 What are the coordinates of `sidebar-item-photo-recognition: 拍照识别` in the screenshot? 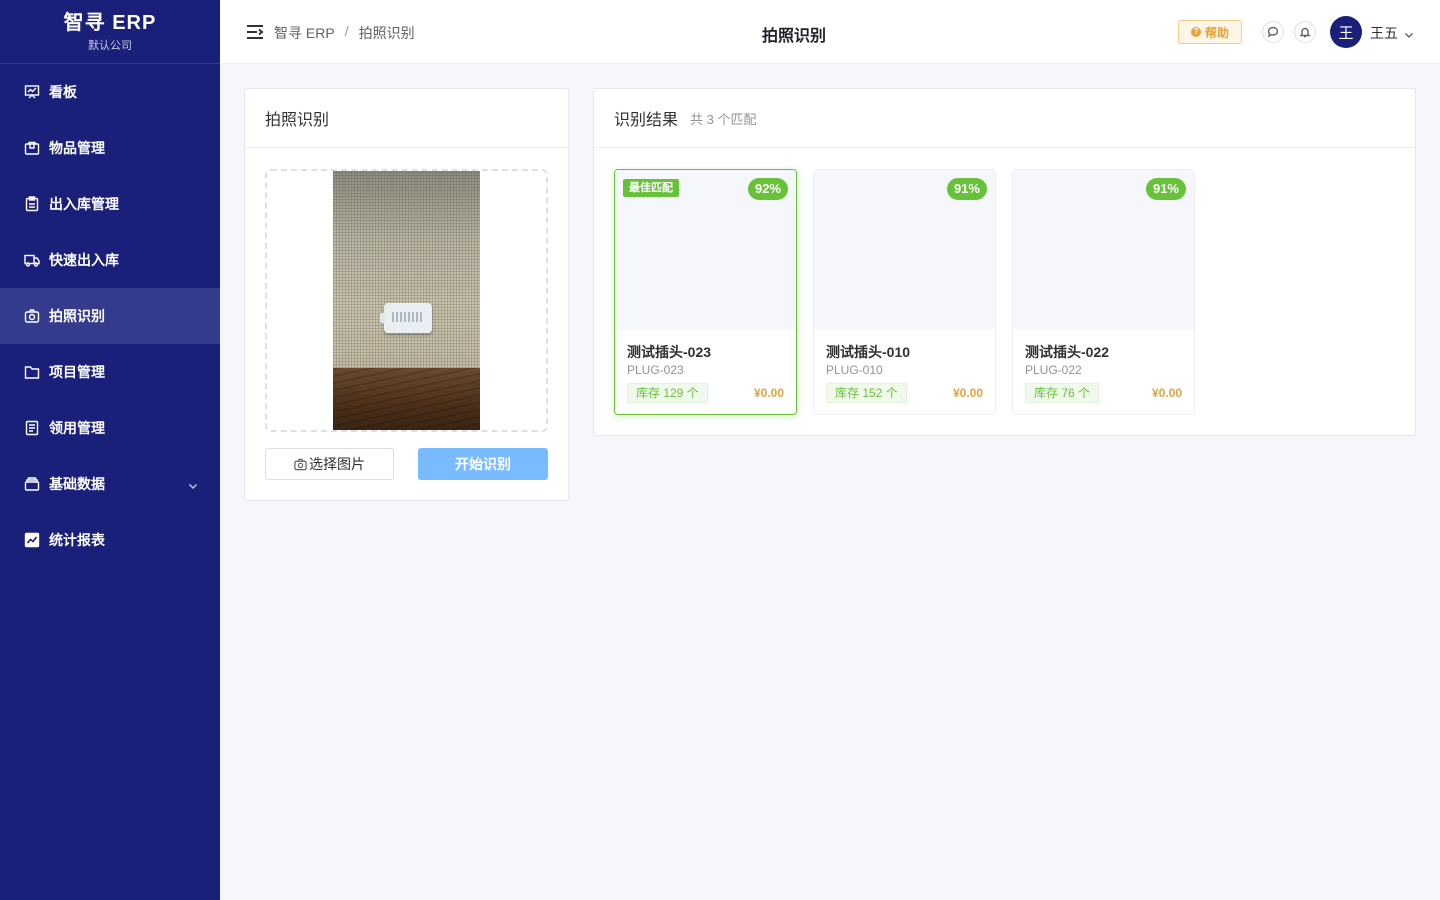 It's located at (110, 316).